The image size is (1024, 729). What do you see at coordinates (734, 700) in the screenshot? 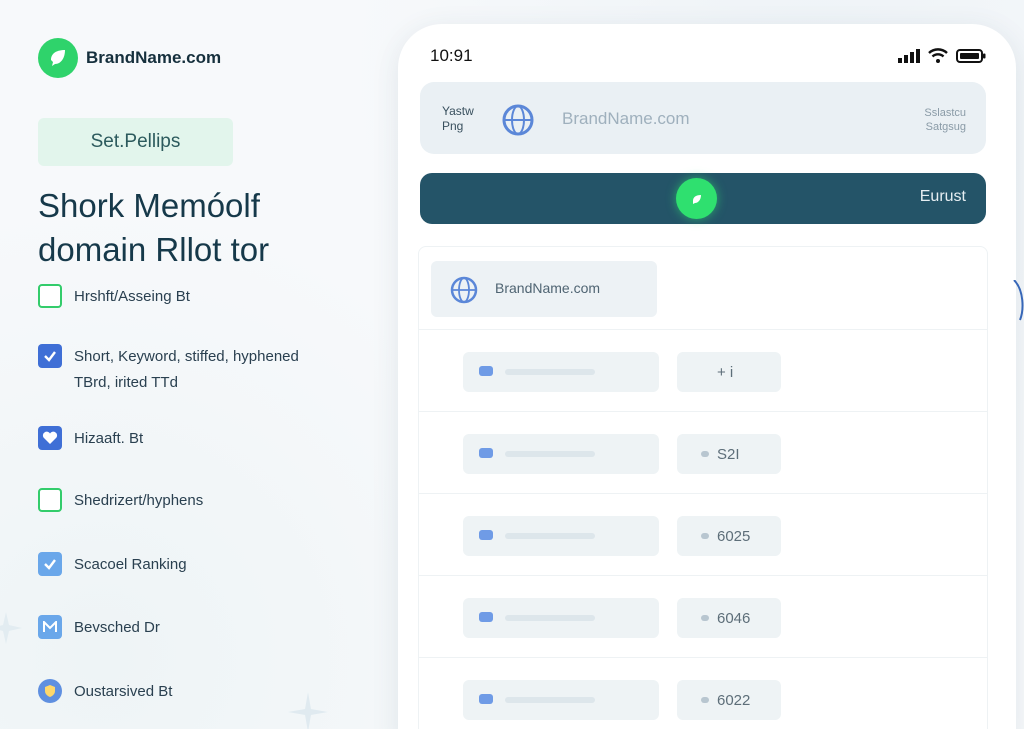
I see `row-value: 6022` at bounding box center [734, 700].